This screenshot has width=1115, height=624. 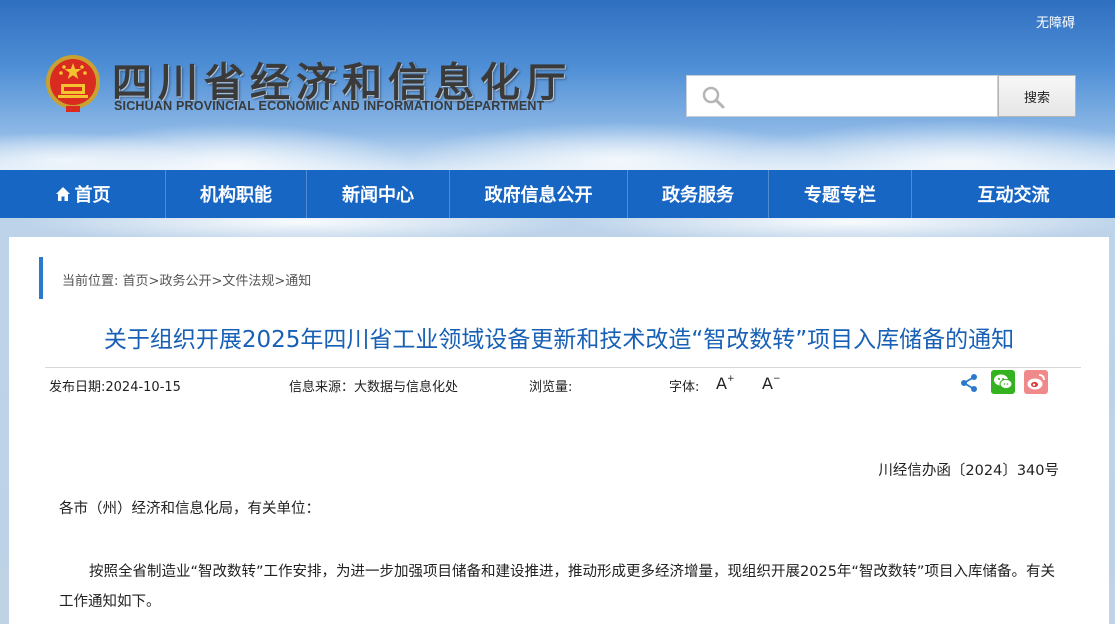 I want to click on info-source: 信息来源：大数据与信息化处, so click(x=374, y=387).